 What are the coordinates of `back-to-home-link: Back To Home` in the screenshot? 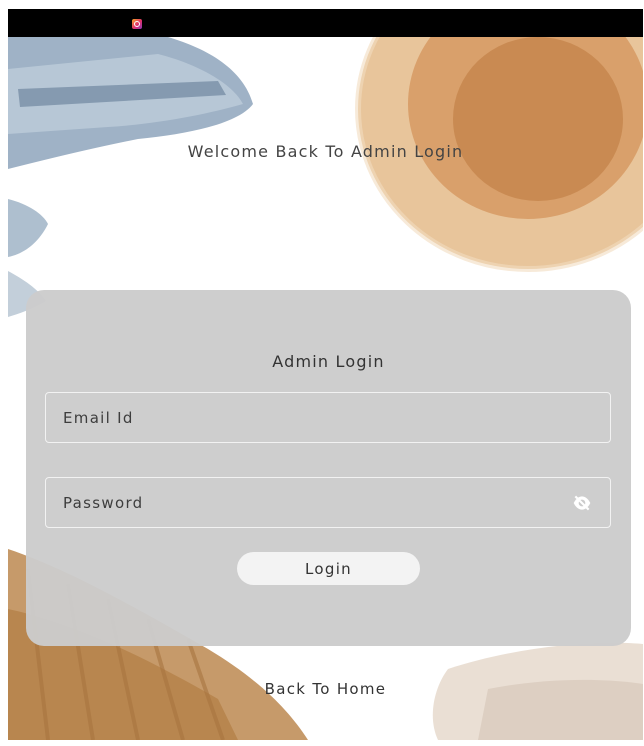 It's located at (325, 689).